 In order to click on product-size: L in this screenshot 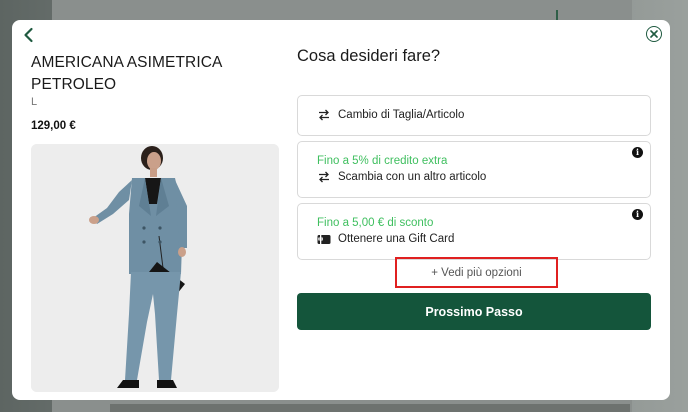, I will do `click(34, 102)`.